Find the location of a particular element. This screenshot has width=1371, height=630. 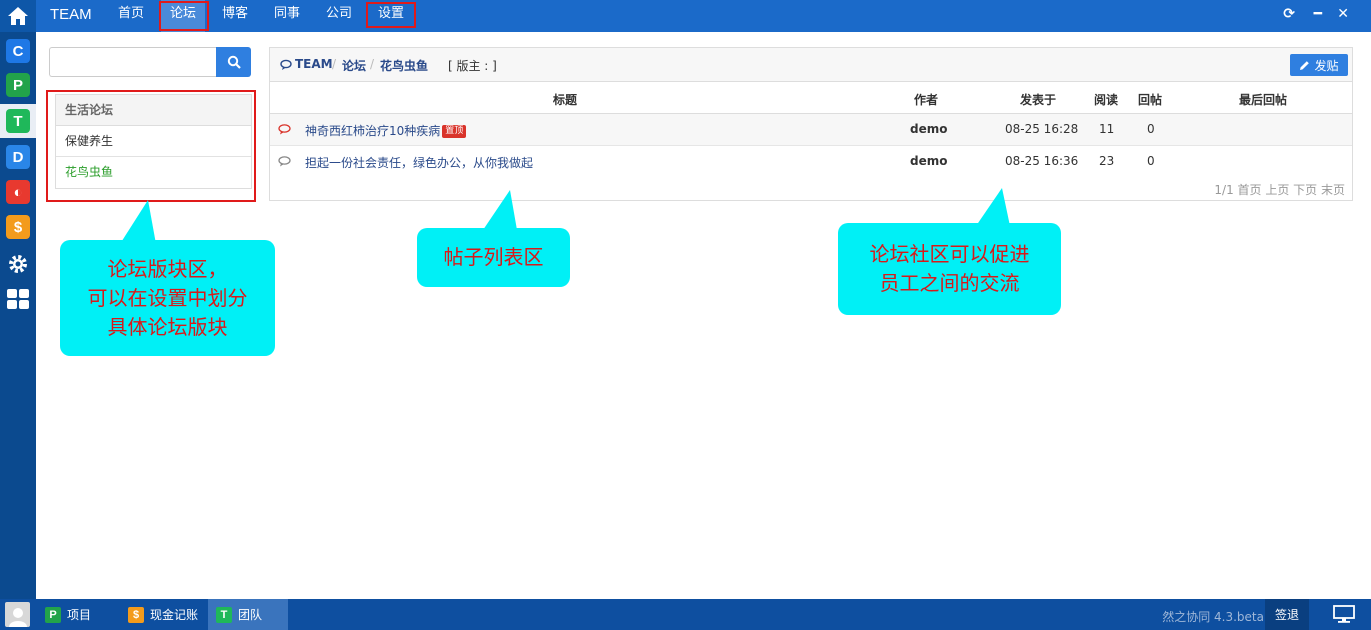

top-navbar: TEAM 首页 论坛 博客 同事 公司 设置 ⟳ ━ ✕ is located at coordinates (703, 16).